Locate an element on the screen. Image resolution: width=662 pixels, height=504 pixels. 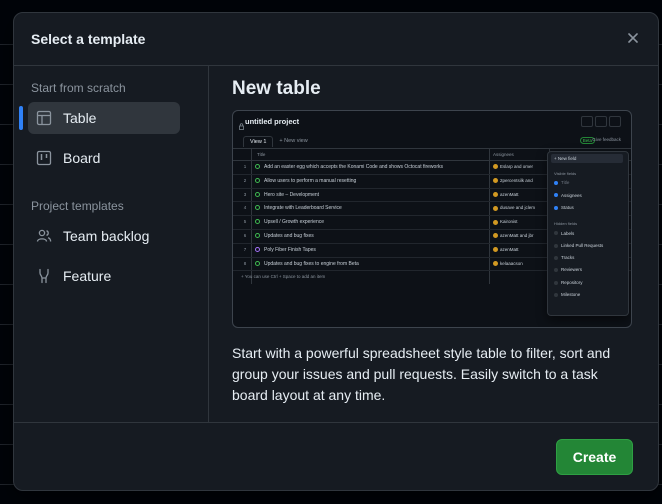
preview-visible-field: Assignees is located at coordinates (568, 195).